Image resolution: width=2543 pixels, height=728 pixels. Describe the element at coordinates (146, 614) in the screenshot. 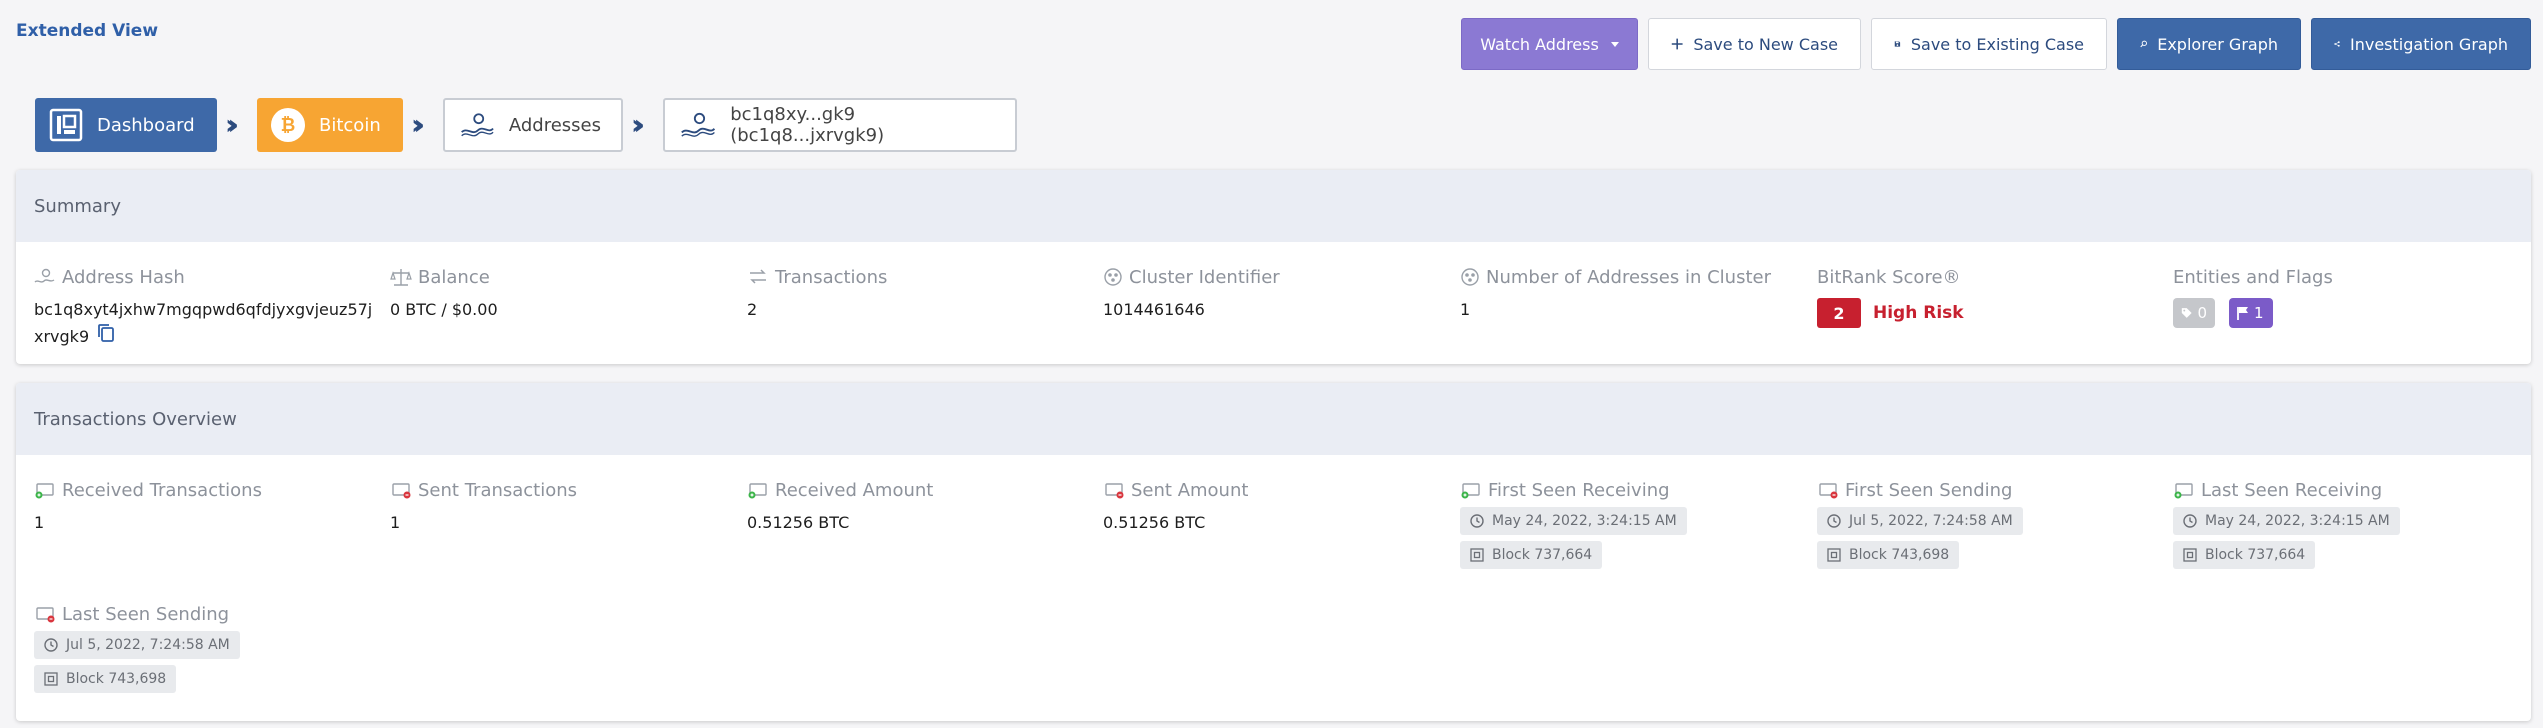

I see `last-seen-sending-label: Last Seen Sending` at that location.